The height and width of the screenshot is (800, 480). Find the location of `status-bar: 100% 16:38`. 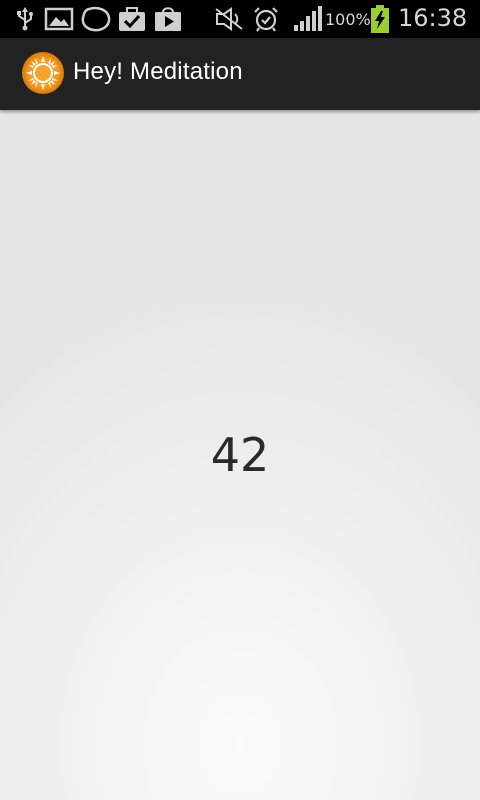

status-bar: 100% 16:38 is located at coordinates (240, 19).